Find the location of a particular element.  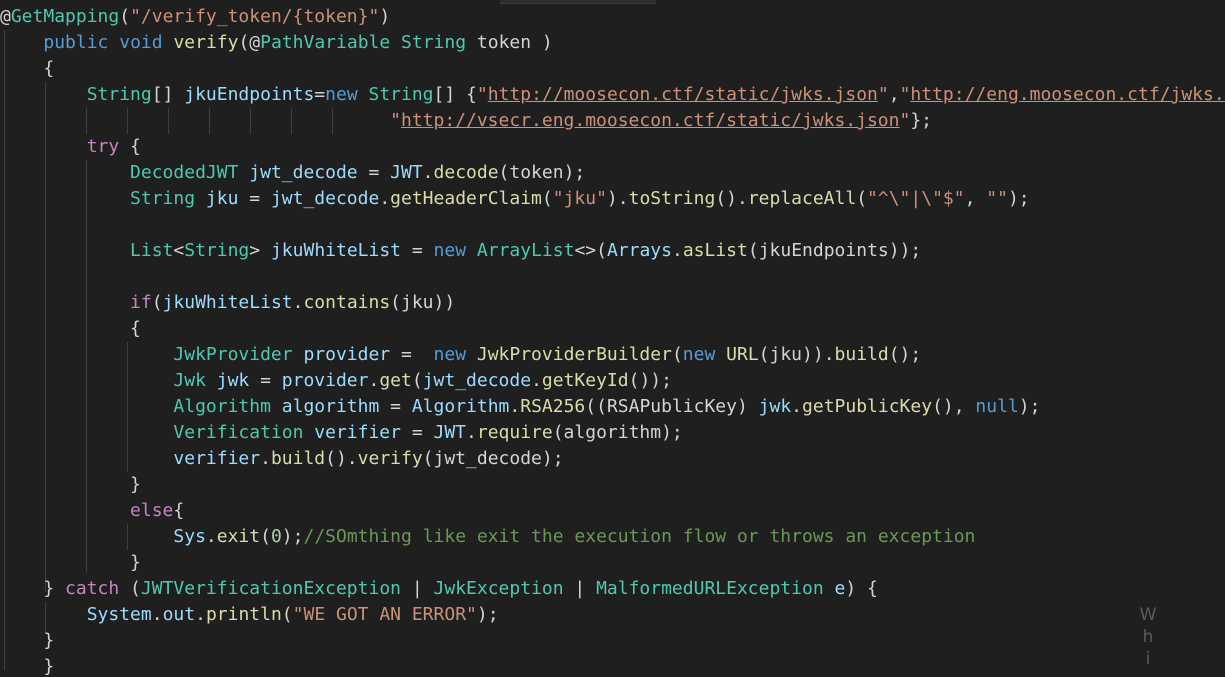

code-token: { is located at coordinates (27, 68).